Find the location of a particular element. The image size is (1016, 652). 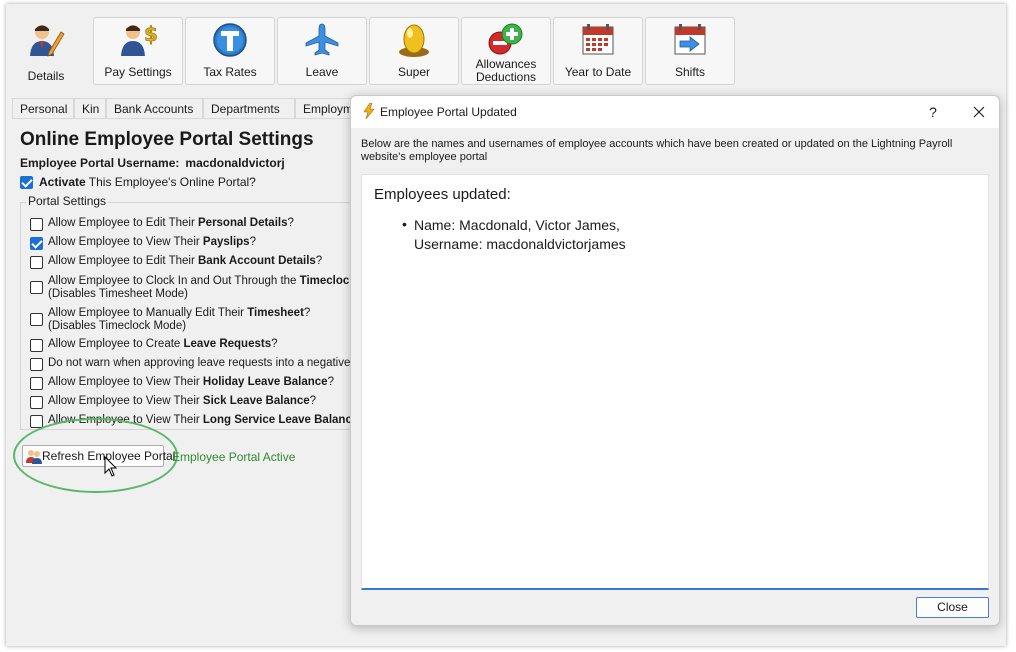

toolbar-year-to-date-button: Year to Date is located at coordinates (598, 51).